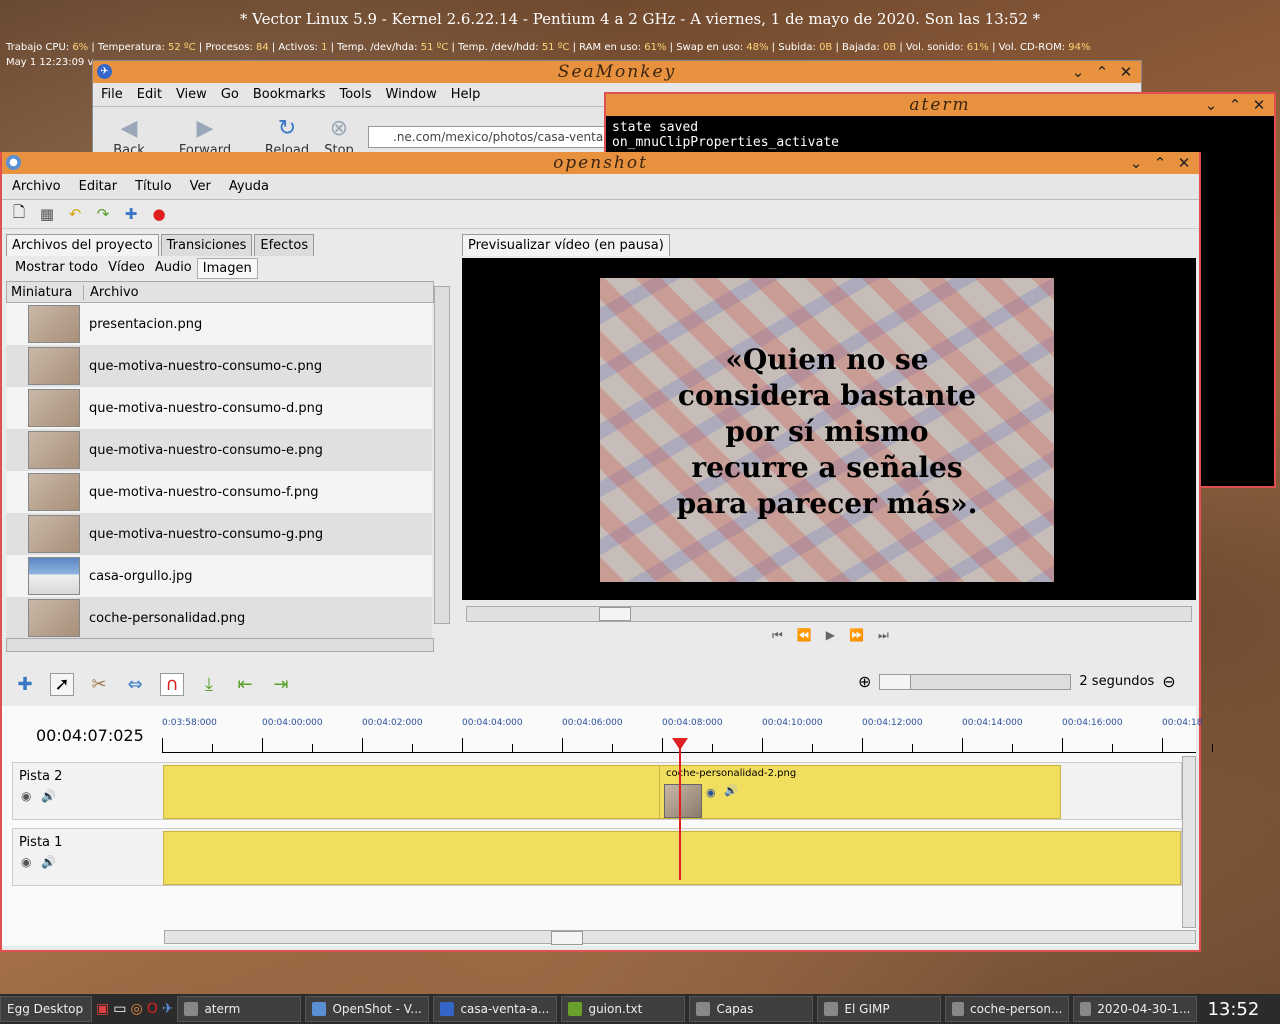  I want to click on filter-image: Imagen, so click(227, 268).